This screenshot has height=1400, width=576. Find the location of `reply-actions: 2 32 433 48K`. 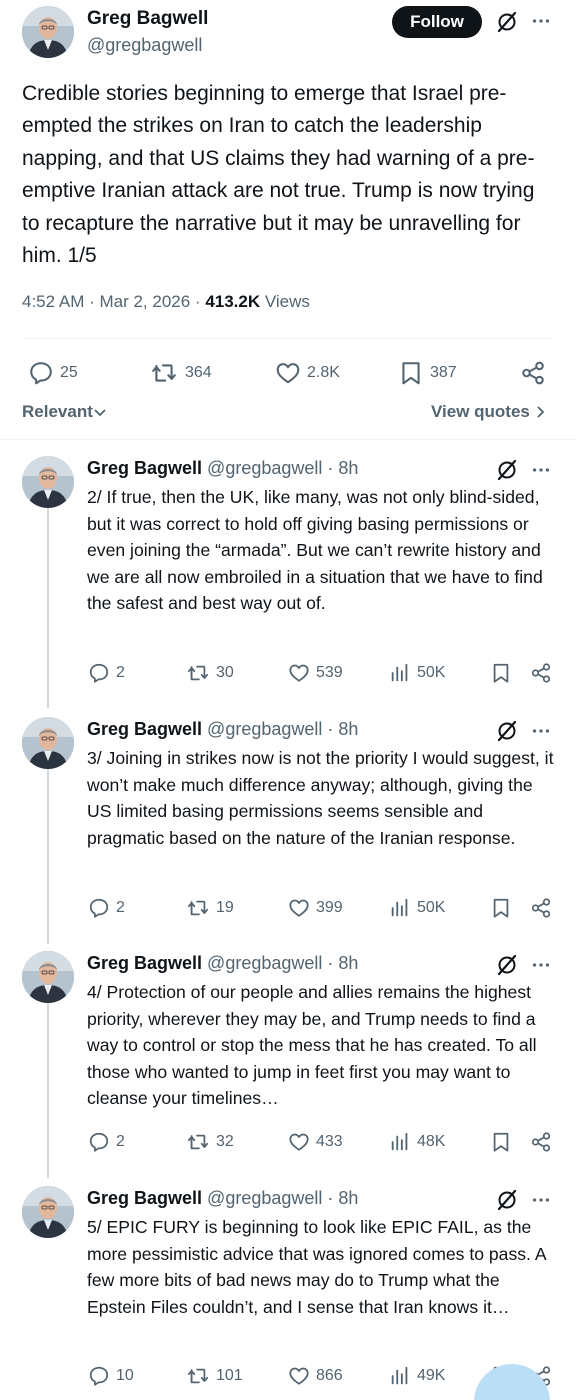

reply-actions: 2 32 433 48K is located at coordinates (288, 1143).